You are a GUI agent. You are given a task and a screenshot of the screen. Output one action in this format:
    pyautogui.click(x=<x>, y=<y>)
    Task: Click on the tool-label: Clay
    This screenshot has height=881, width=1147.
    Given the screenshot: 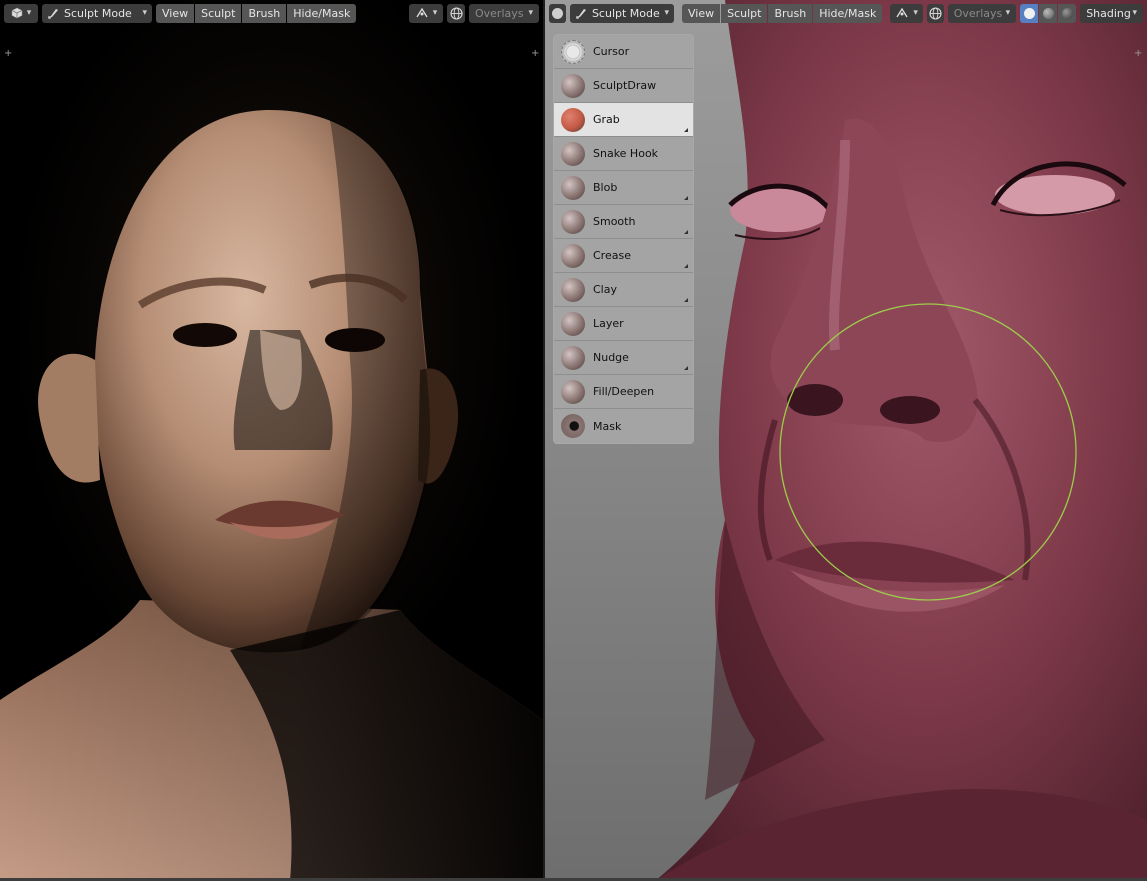 What is the action you would take?
    pyautogui.click(x=605, y=289)
    